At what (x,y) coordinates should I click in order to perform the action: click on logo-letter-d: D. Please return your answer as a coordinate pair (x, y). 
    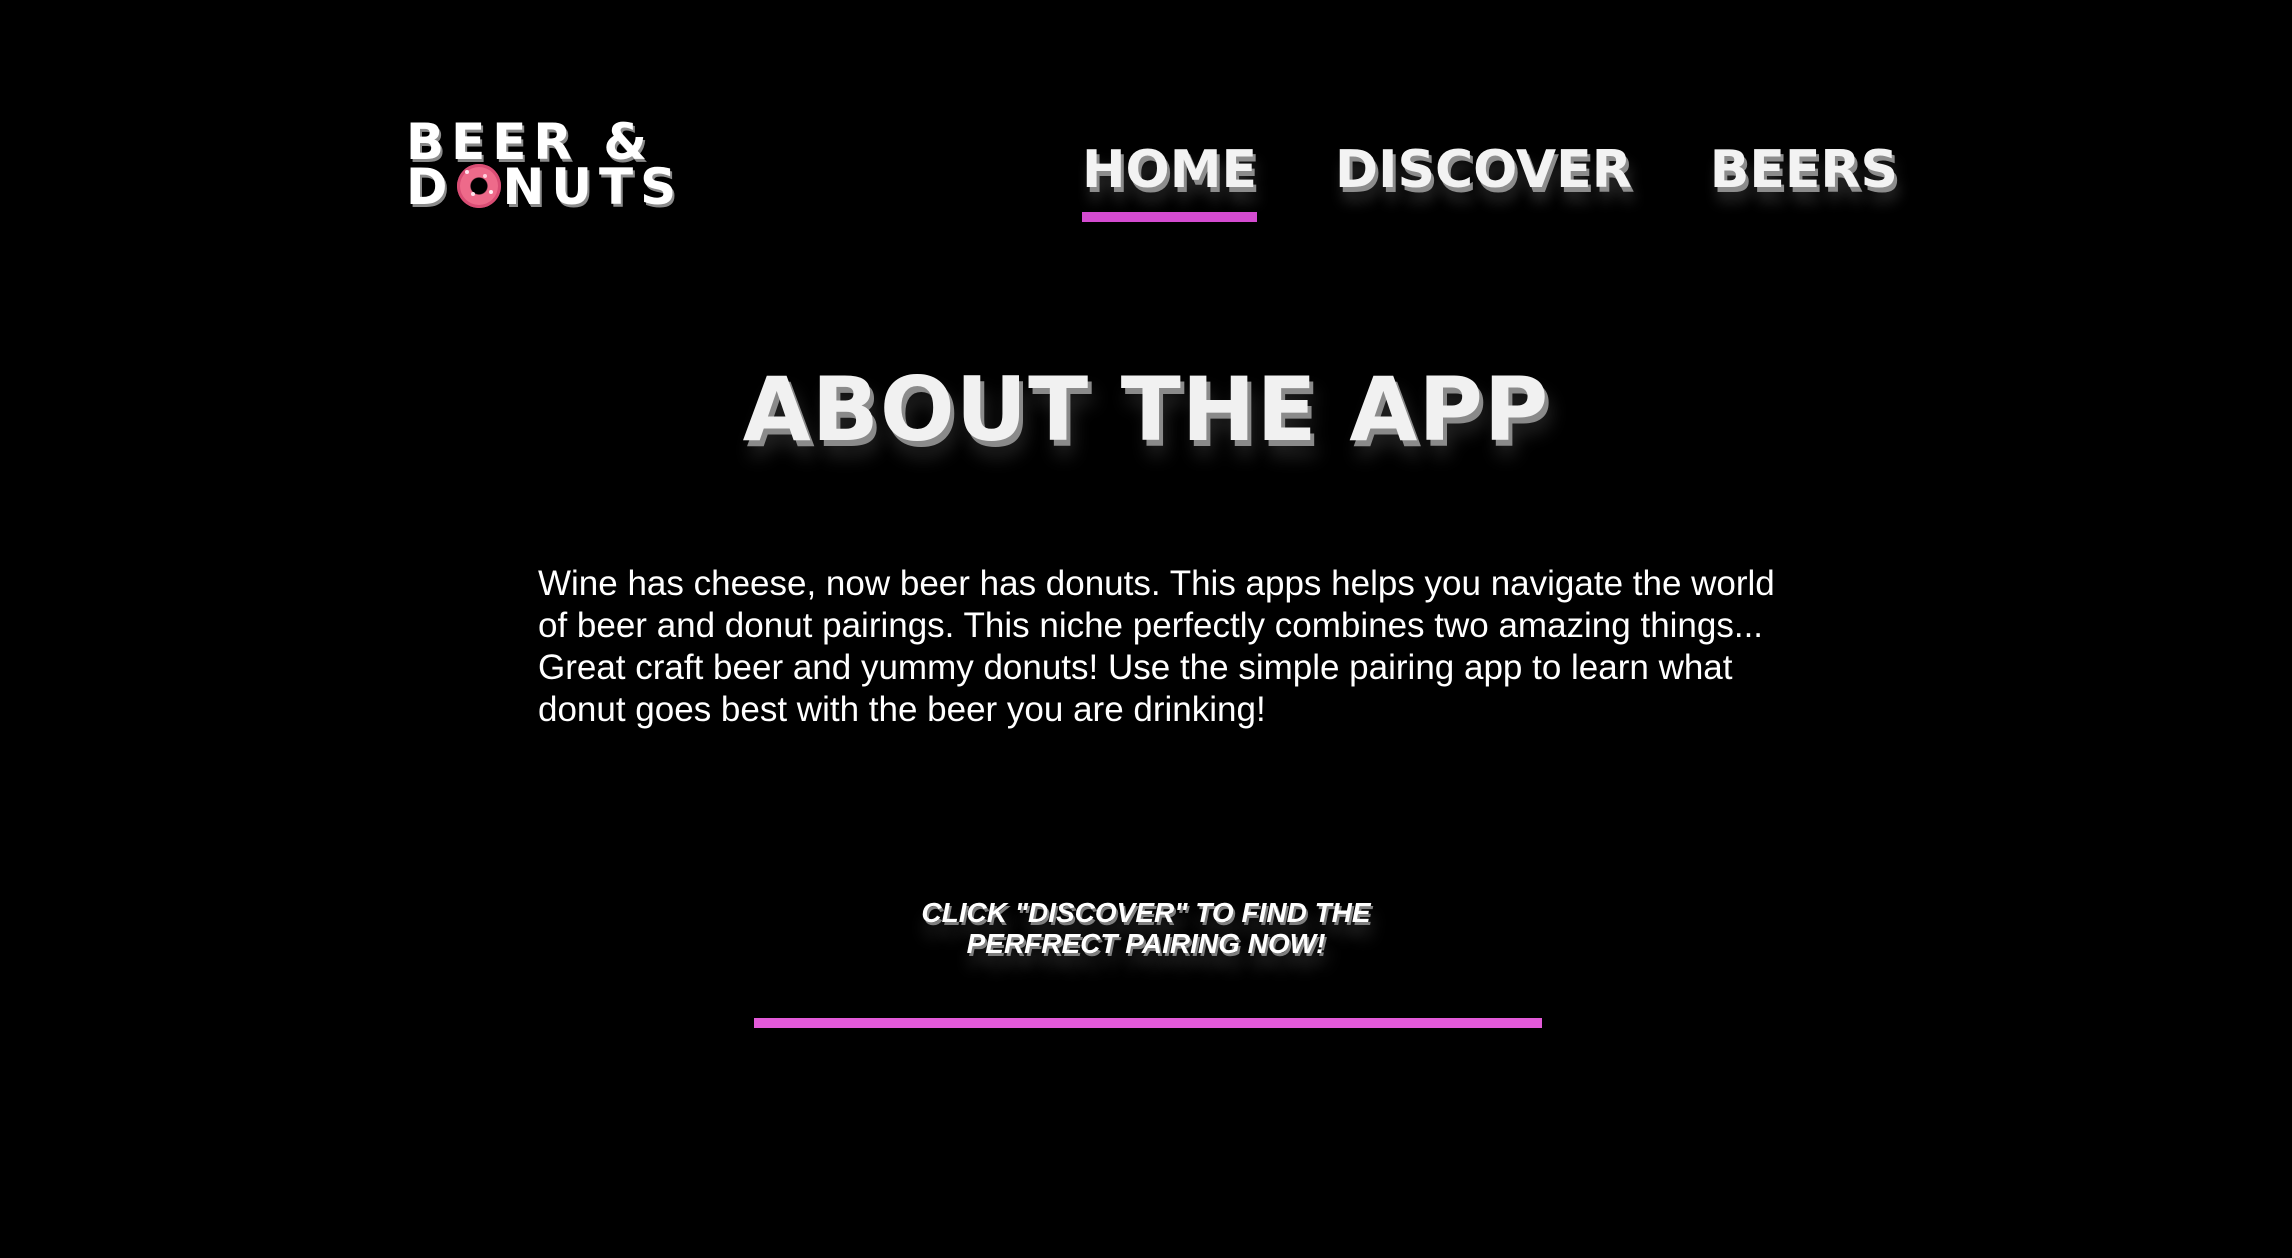
    Looking at the image, I should click on (430, 187).